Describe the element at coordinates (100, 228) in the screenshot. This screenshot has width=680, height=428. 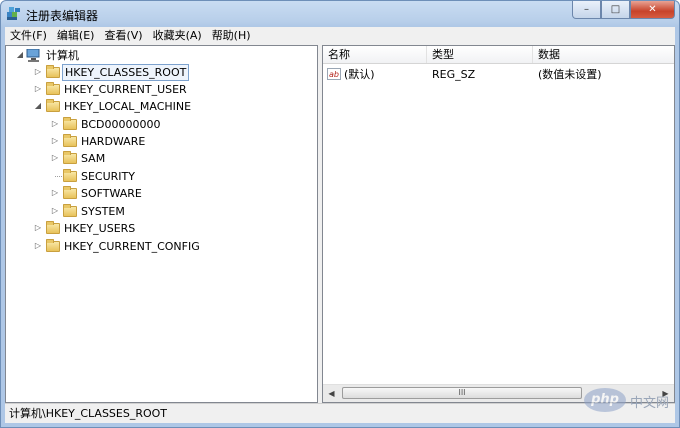
I see `tree-label-hku: HKEY_USERS` at that location.